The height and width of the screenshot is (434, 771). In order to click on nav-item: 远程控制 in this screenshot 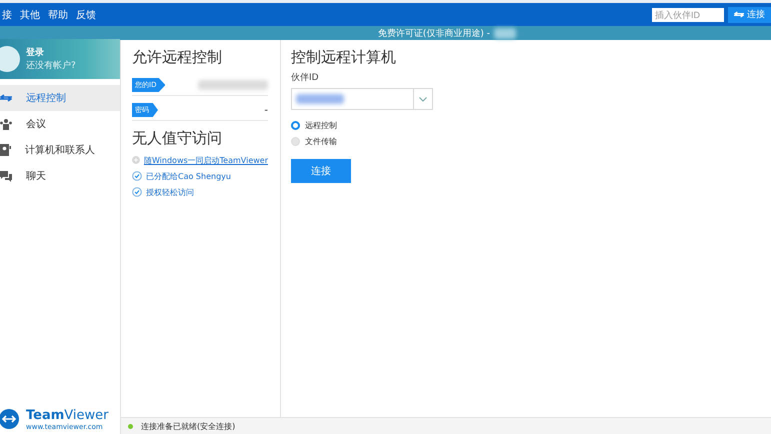, I will do `click(60, 98)`.